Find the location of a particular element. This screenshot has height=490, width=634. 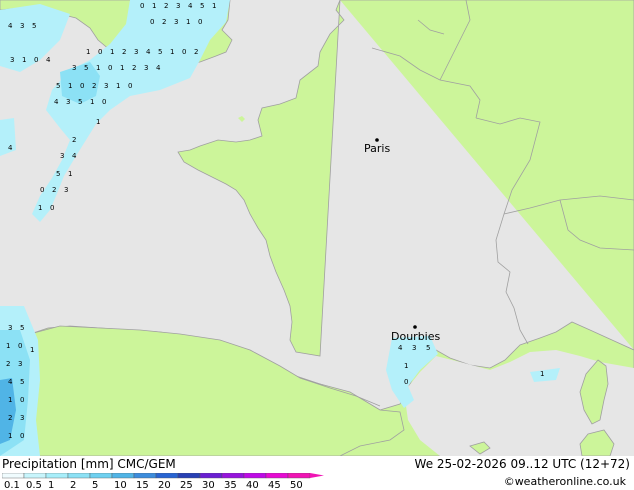

legend-label: 50 is located at coordinates (296, 484).